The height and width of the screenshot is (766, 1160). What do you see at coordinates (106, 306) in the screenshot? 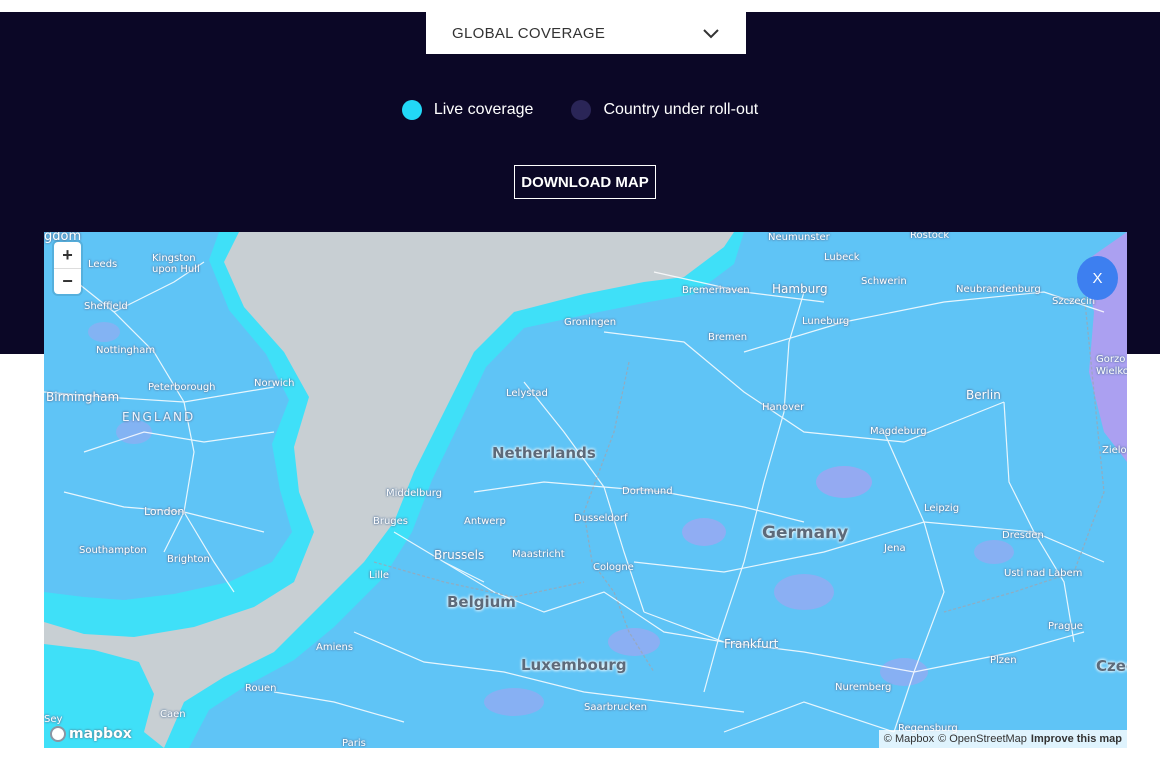
I see `map-label-city: Sheffield` at bounding box center [106, 306].